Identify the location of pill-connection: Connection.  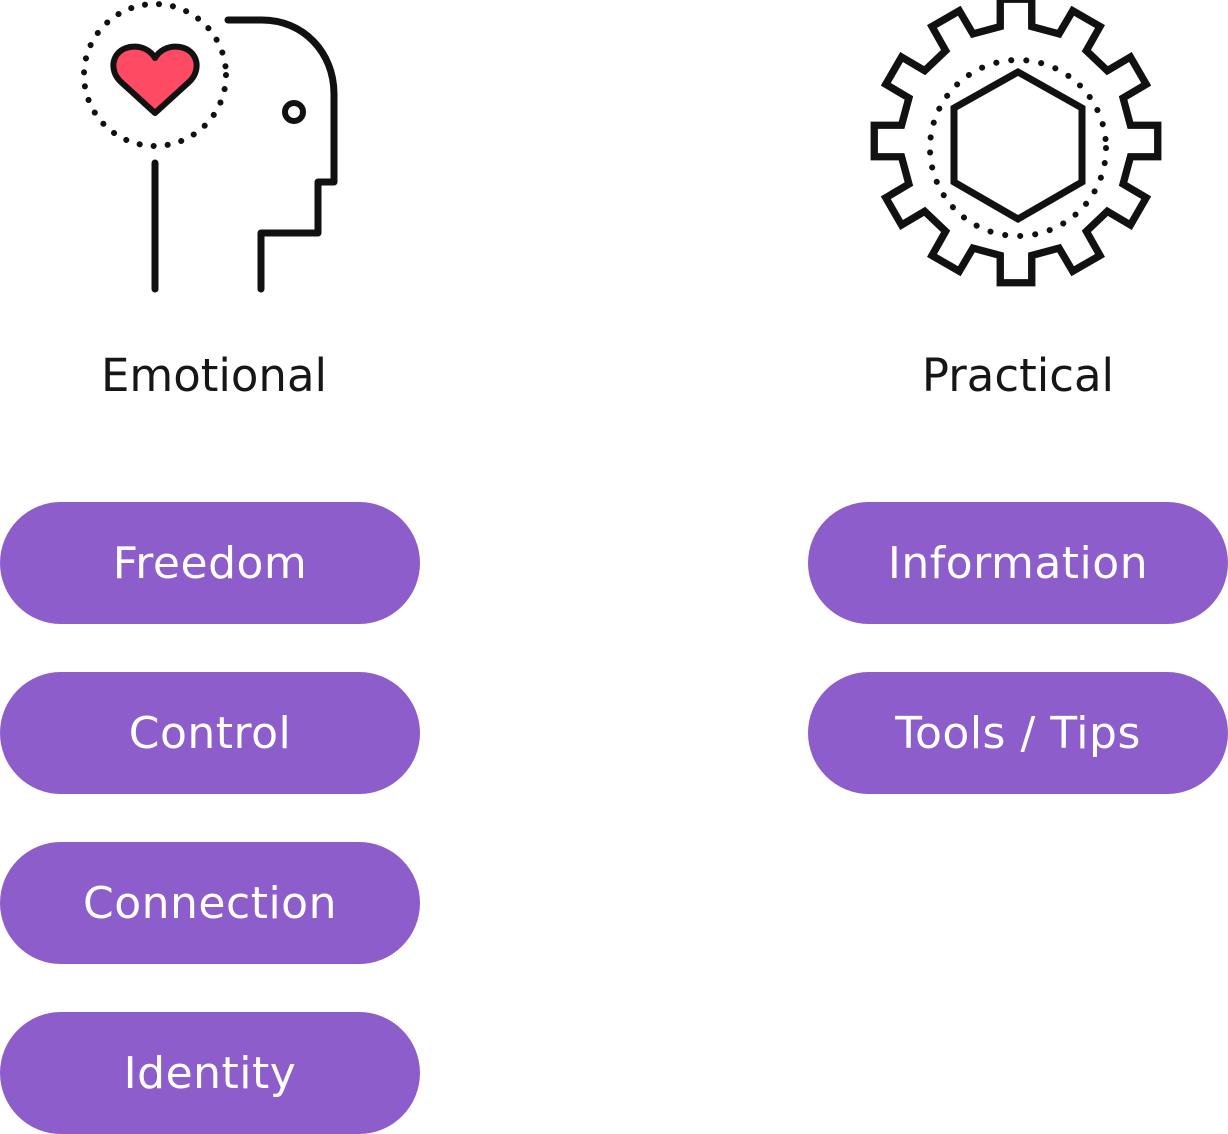
(210, 903).